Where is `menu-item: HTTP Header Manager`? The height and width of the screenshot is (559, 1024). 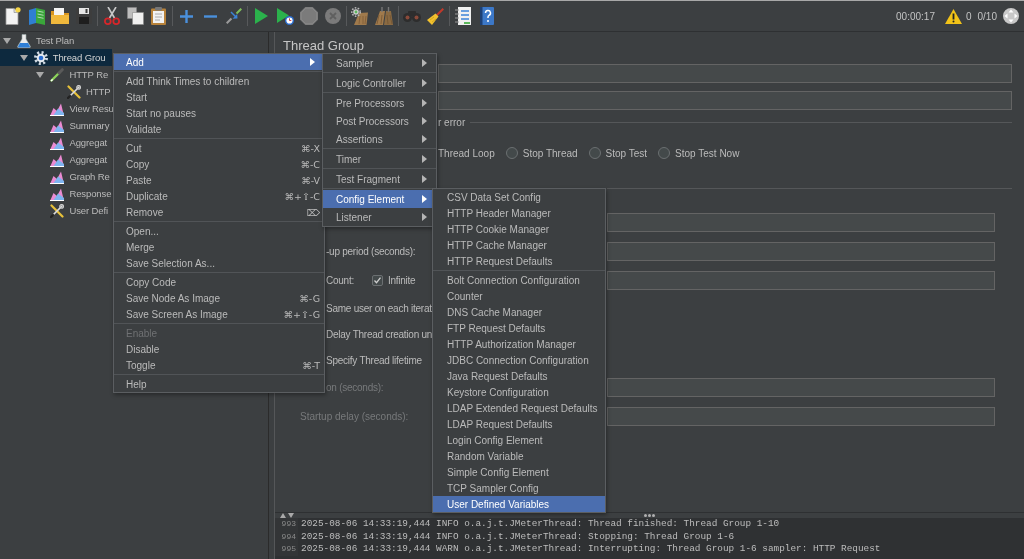
menu-item: HTTP Header Manager is located at coordinates (519, 213).